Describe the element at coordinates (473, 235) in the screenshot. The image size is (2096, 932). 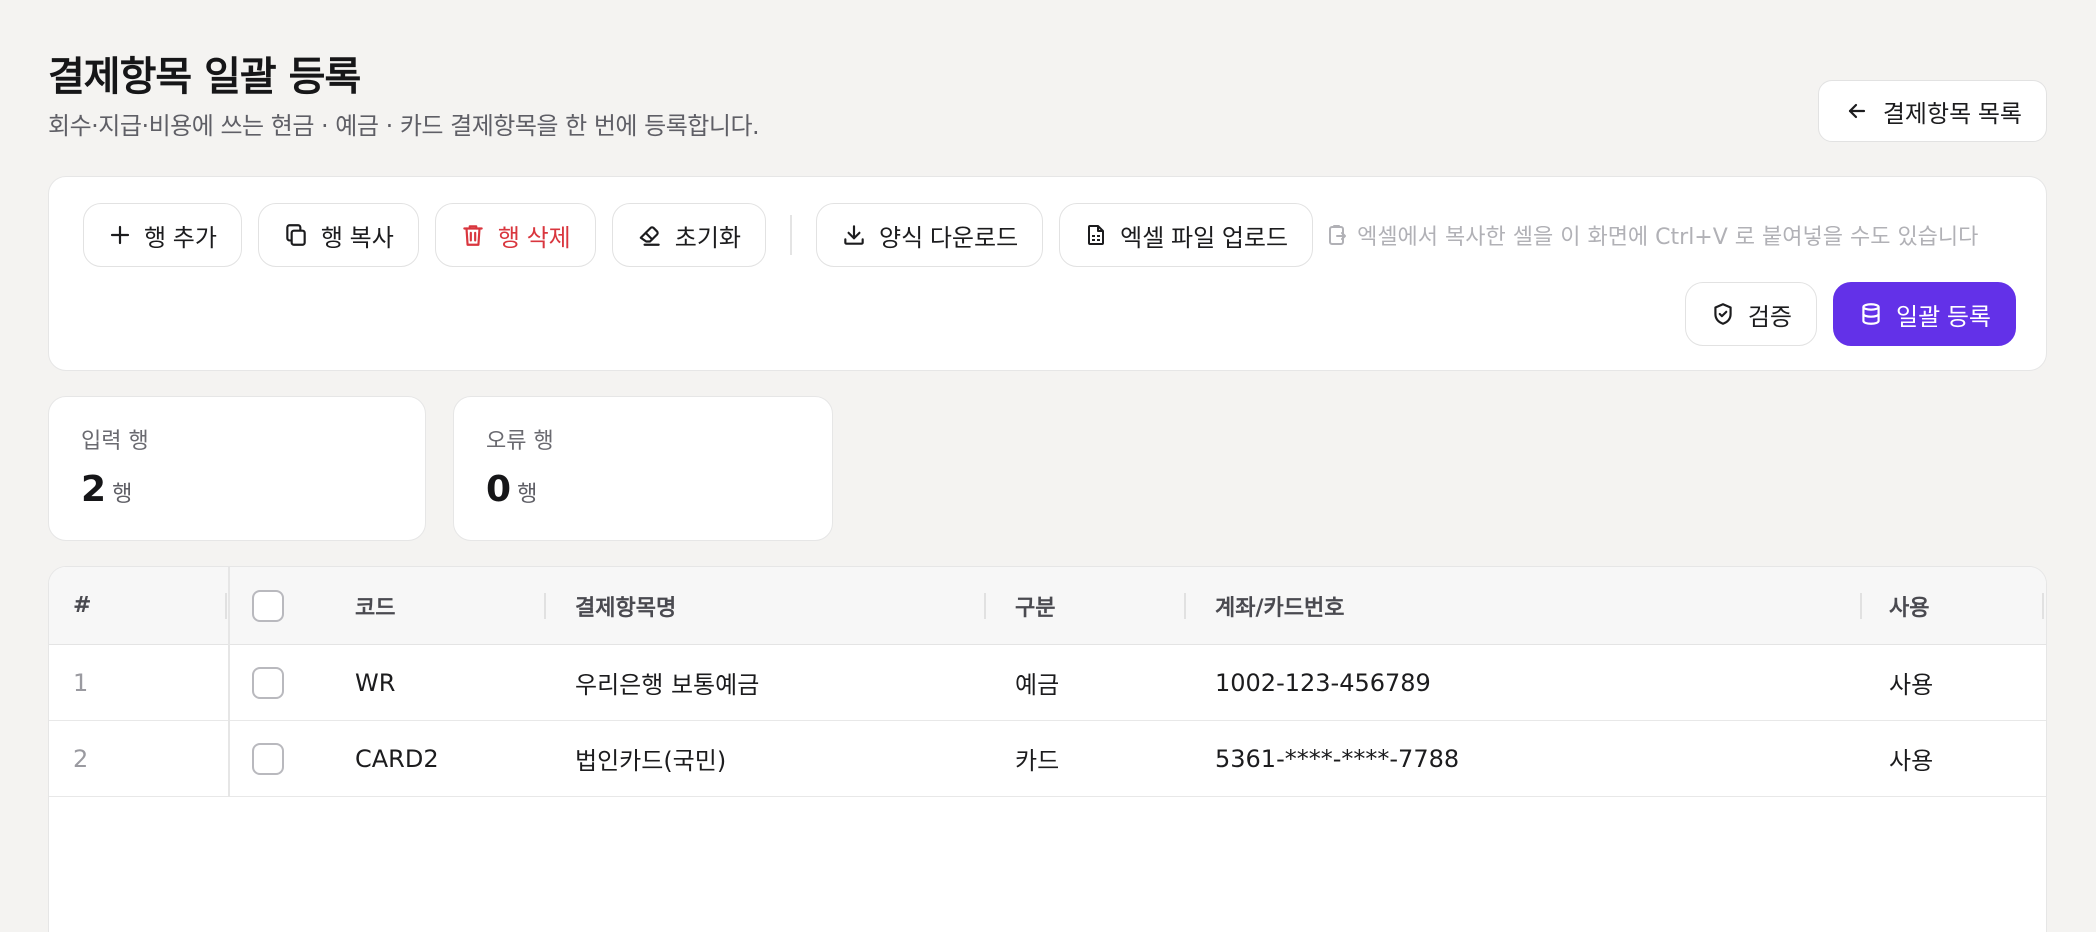
I see `trash-icon` at that location.